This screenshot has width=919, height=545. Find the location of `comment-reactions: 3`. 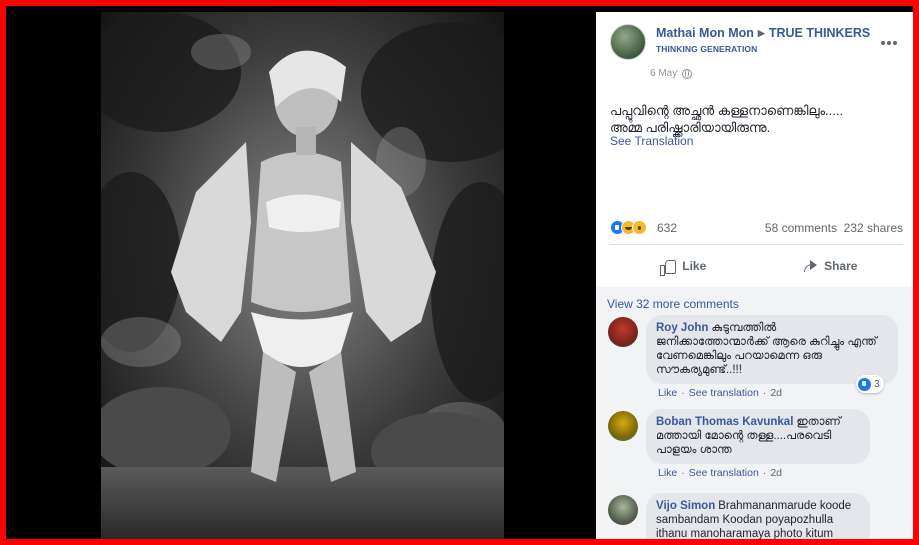

comment-reactions: 3 is located at coordinates (870, 384).